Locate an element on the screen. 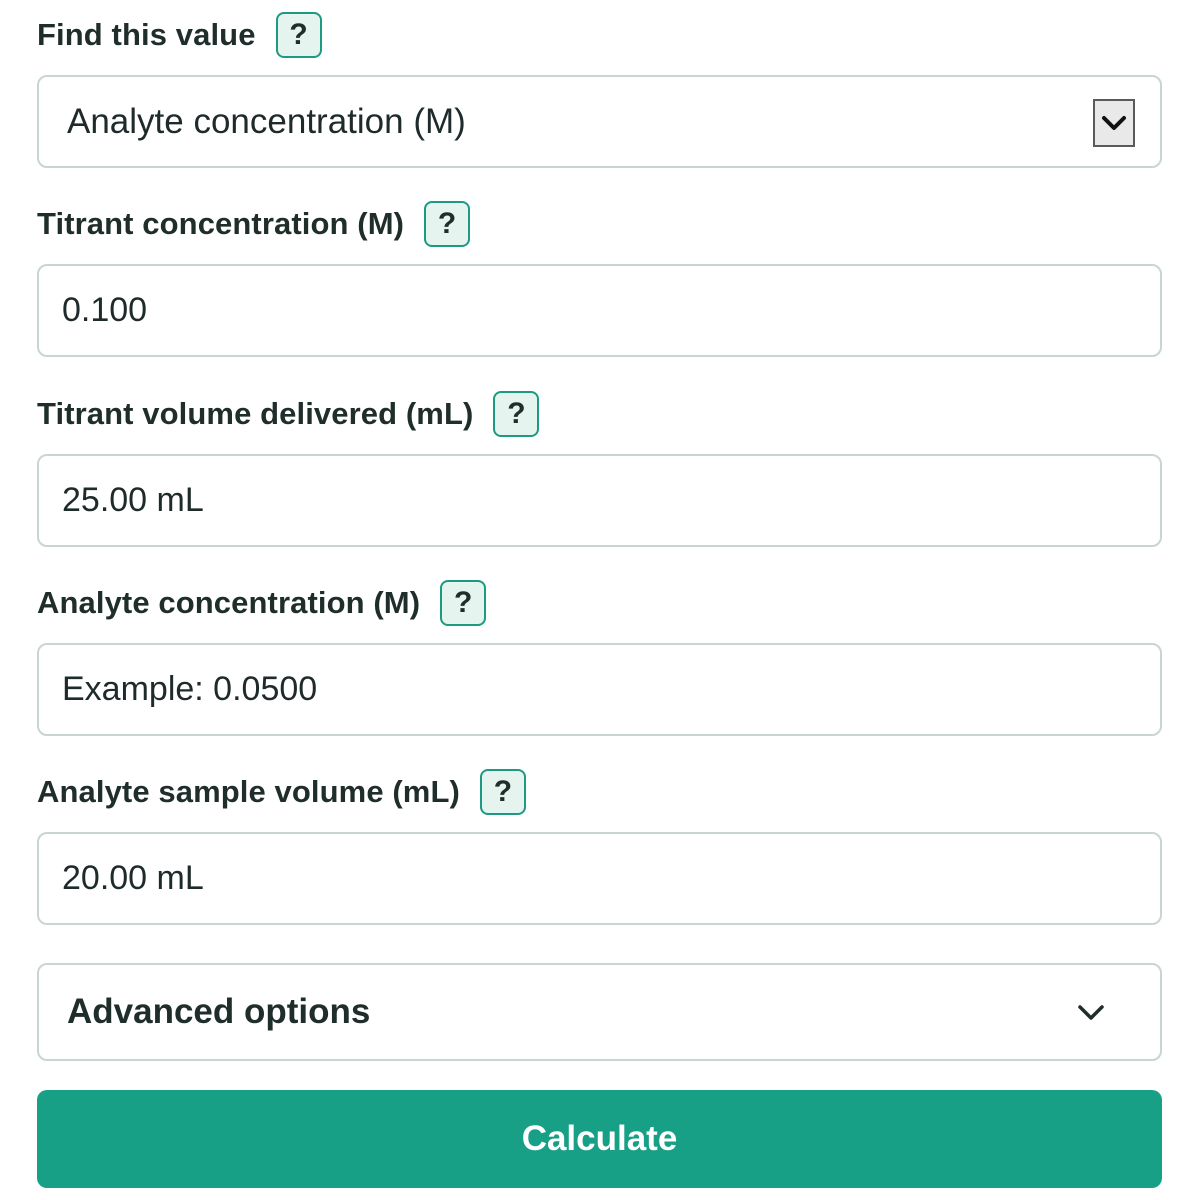 This screenshot has width=1200, height=1200. analyte-concentration-label-row: Analyte concentration (M) ? is located at coordinates (262, 603).